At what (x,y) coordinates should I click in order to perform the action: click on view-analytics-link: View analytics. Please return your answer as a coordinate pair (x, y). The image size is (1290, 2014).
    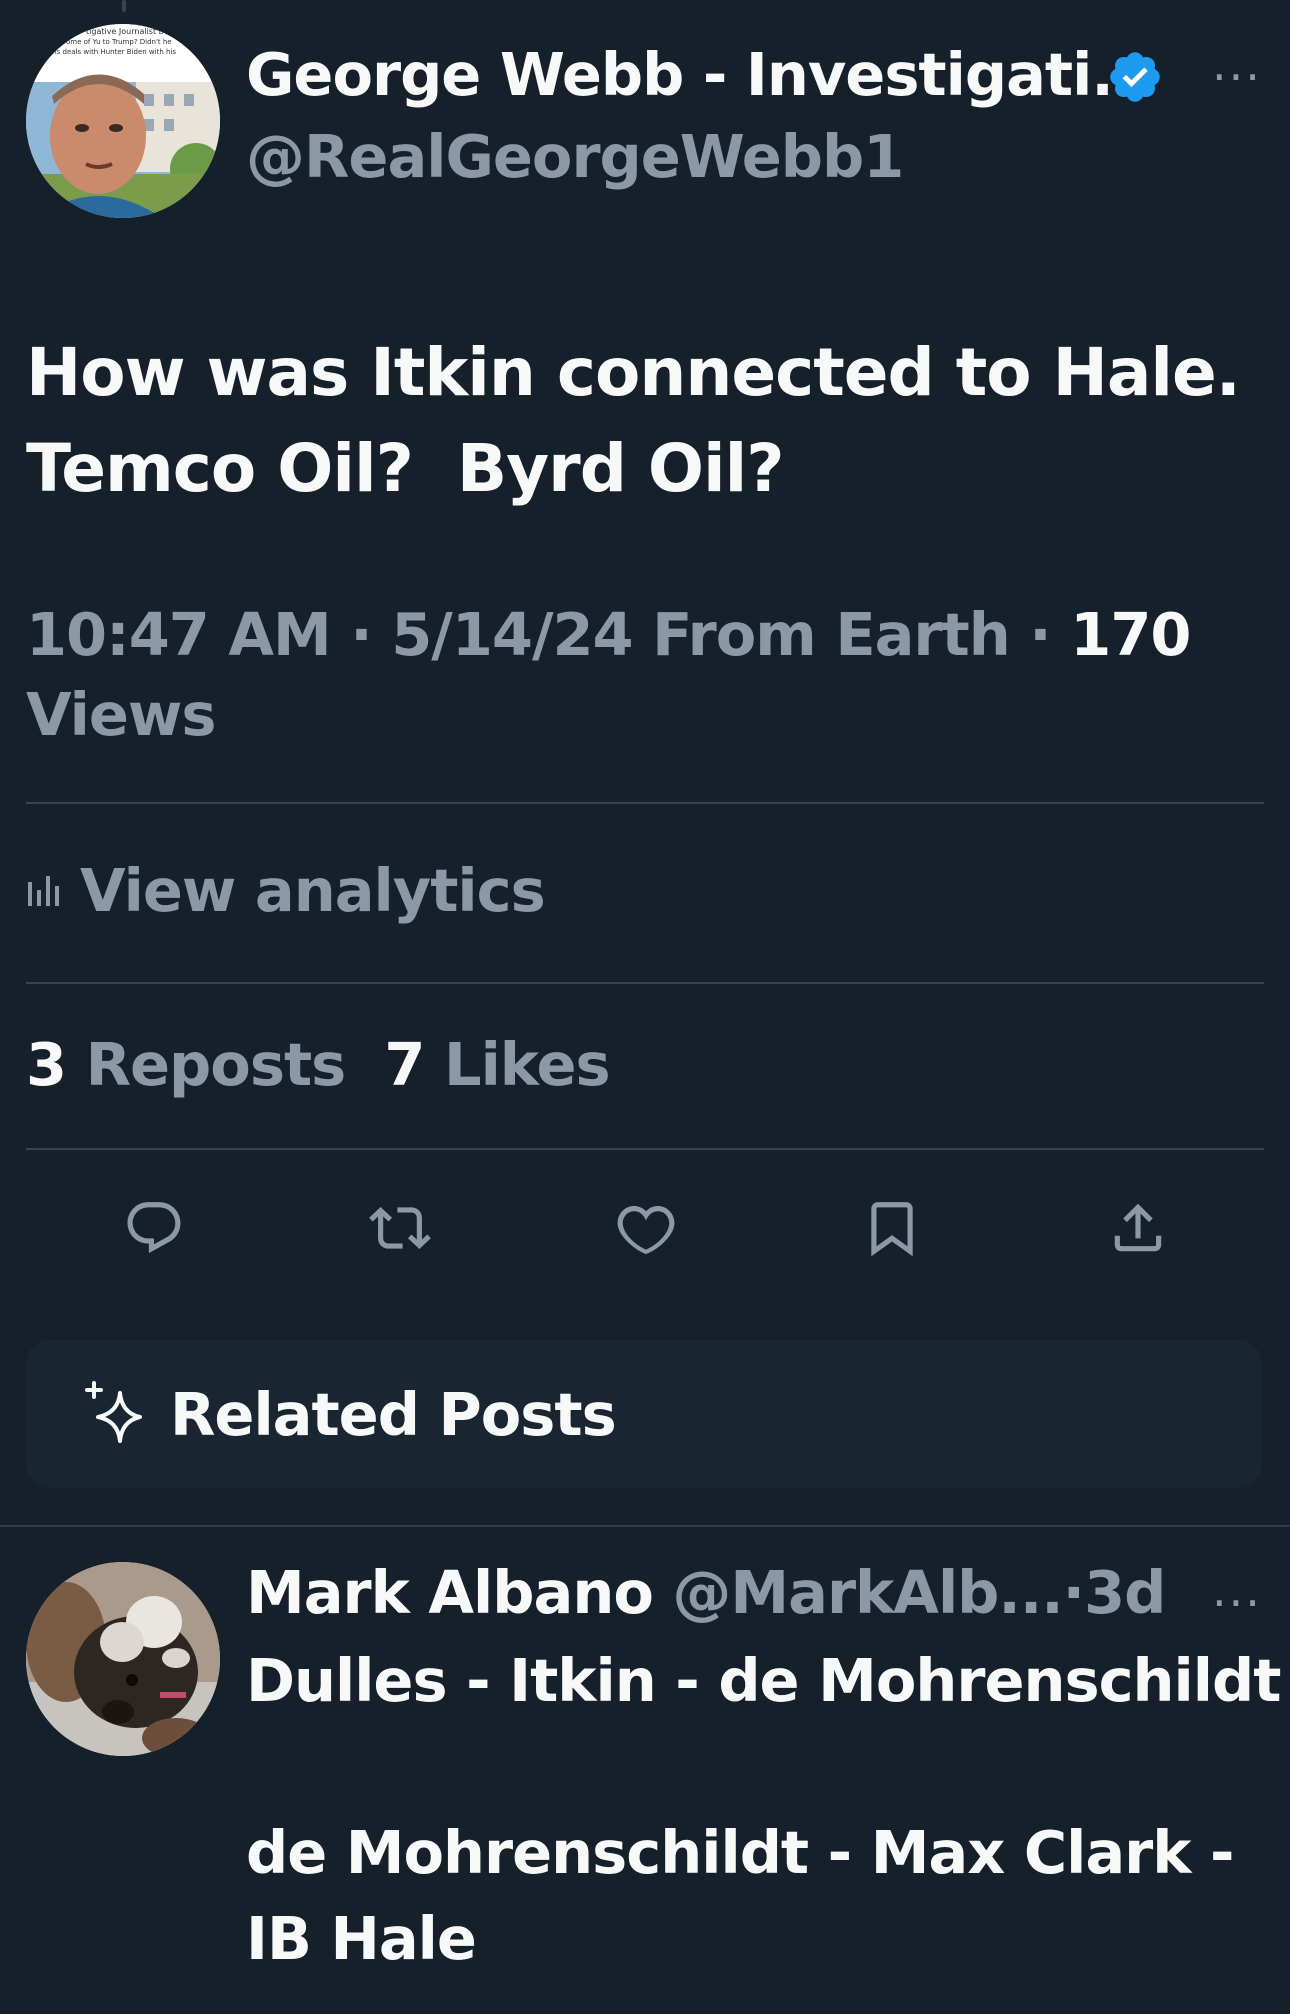
    Looking at the image, I should click on (286, 890).